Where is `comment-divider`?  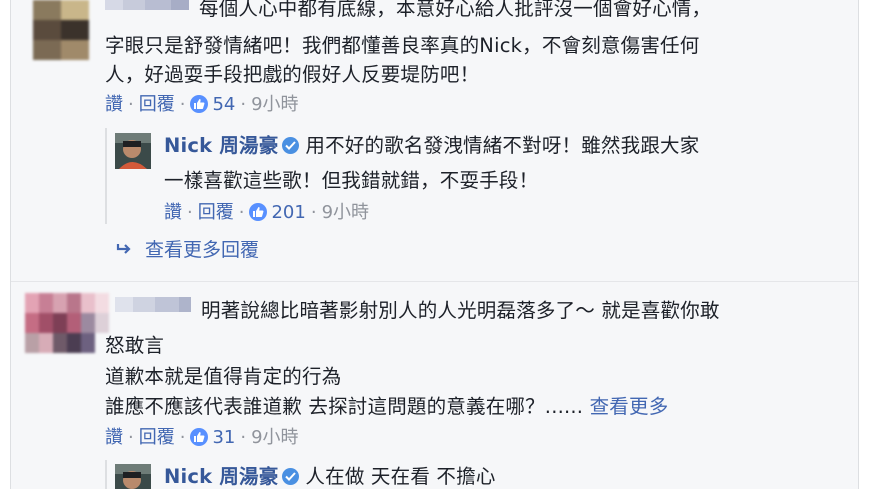
comment-divider is located at coordinates (434, 281).